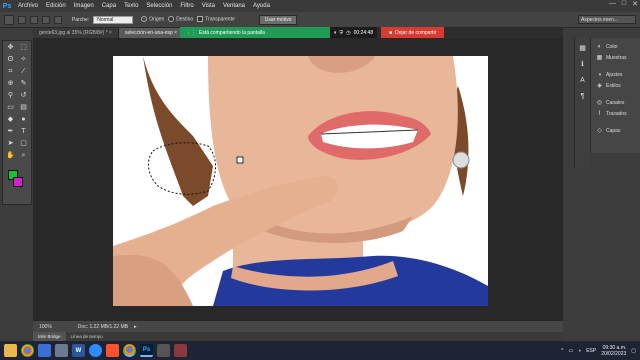  What do you see at coordinates (216, 19) in the screenshot?
I see `transparent-checkbox: Transparente` at bounding box center [216, 19].